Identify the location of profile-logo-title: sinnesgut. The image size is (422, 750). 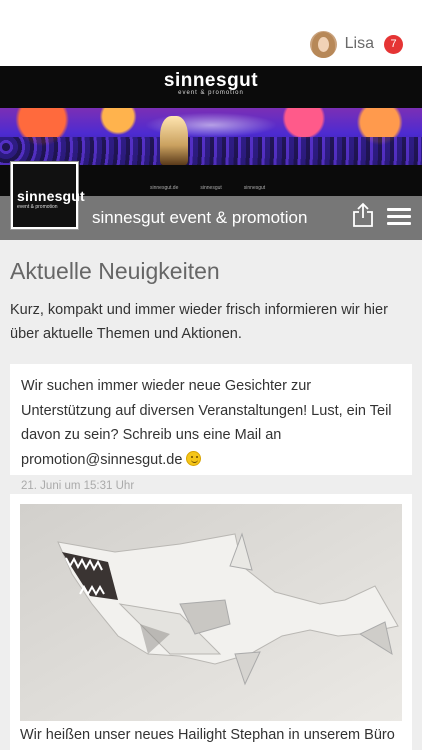
(51, 196).